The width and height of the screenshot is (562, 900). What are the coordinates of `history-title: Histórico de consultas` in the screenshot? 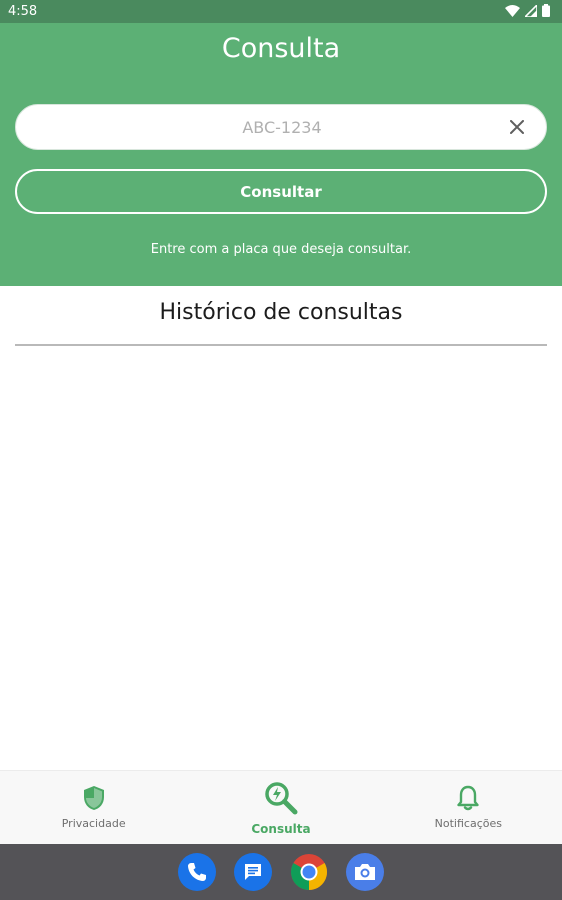 It's located at (281, 312).